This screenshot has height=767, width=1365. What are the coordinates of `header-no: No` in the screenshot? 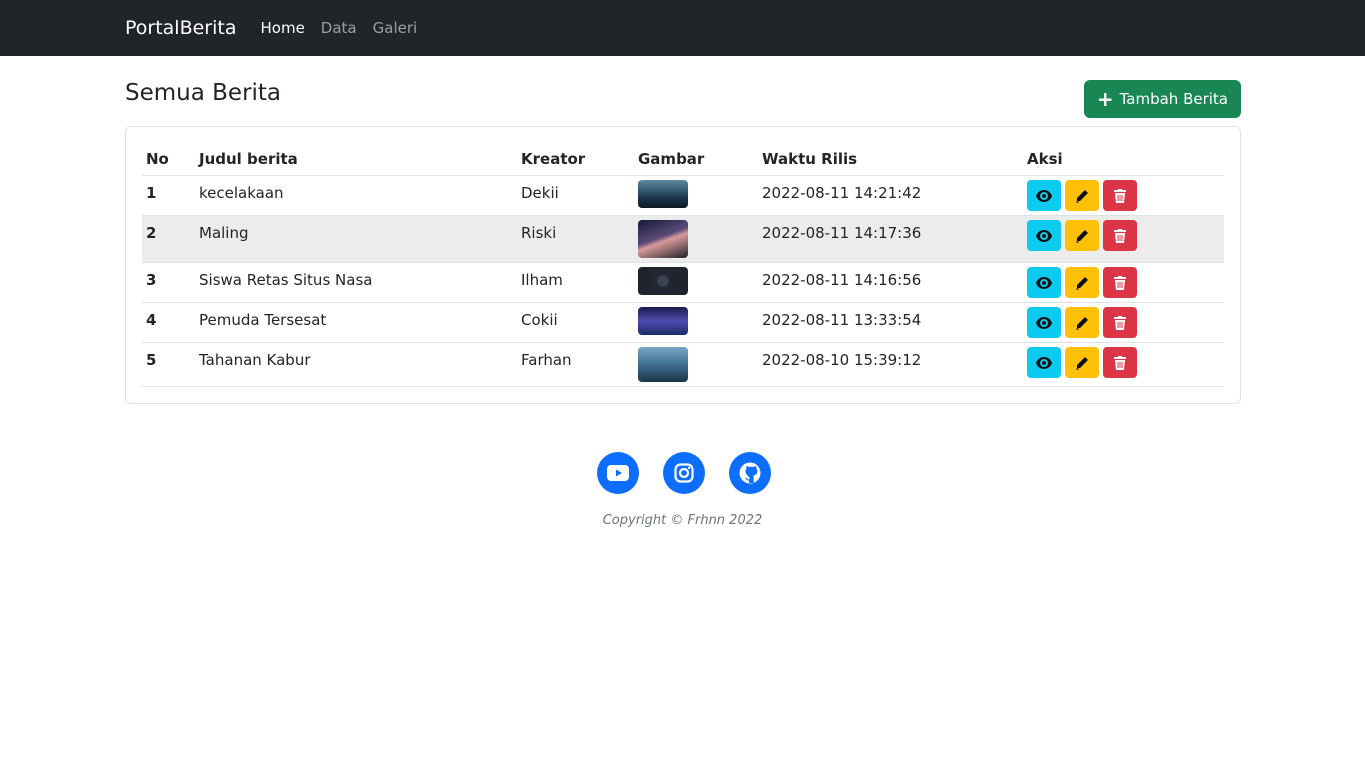 It's located at (168, 159).